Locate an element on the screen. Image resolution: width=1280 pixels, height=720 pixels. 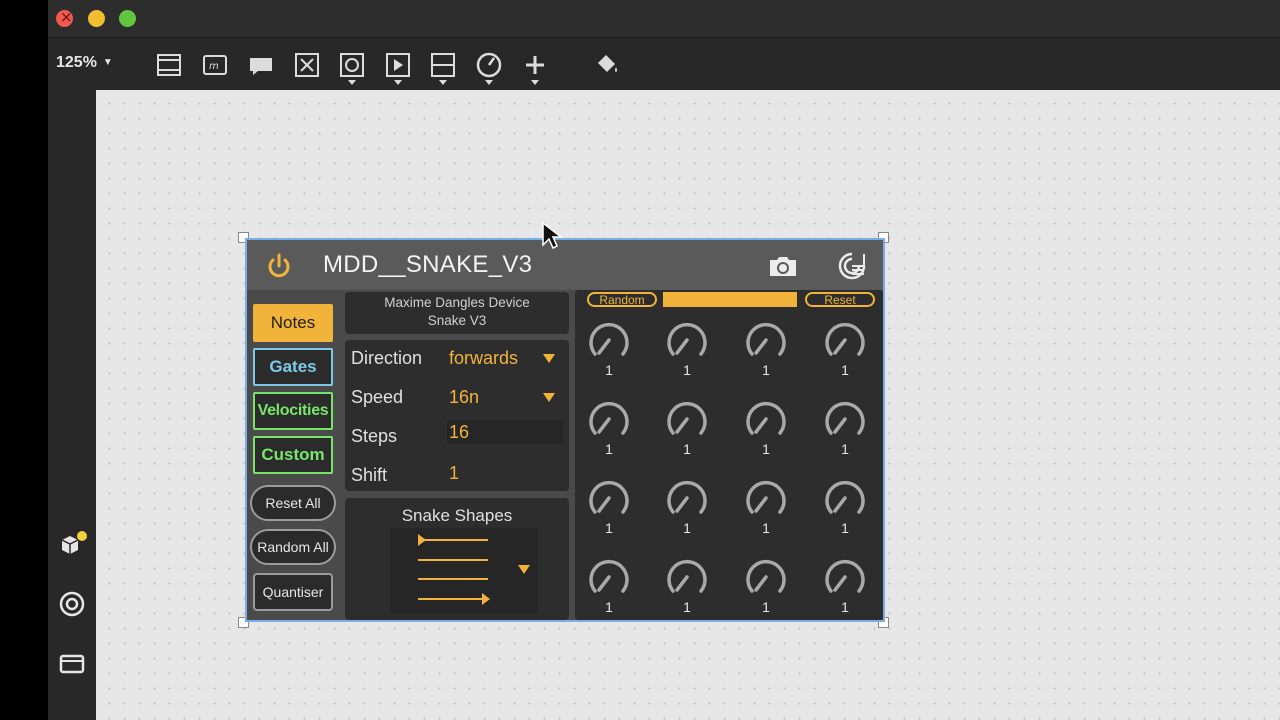
velocities-mode-button: Velocities is located at coordinates (293, 411).